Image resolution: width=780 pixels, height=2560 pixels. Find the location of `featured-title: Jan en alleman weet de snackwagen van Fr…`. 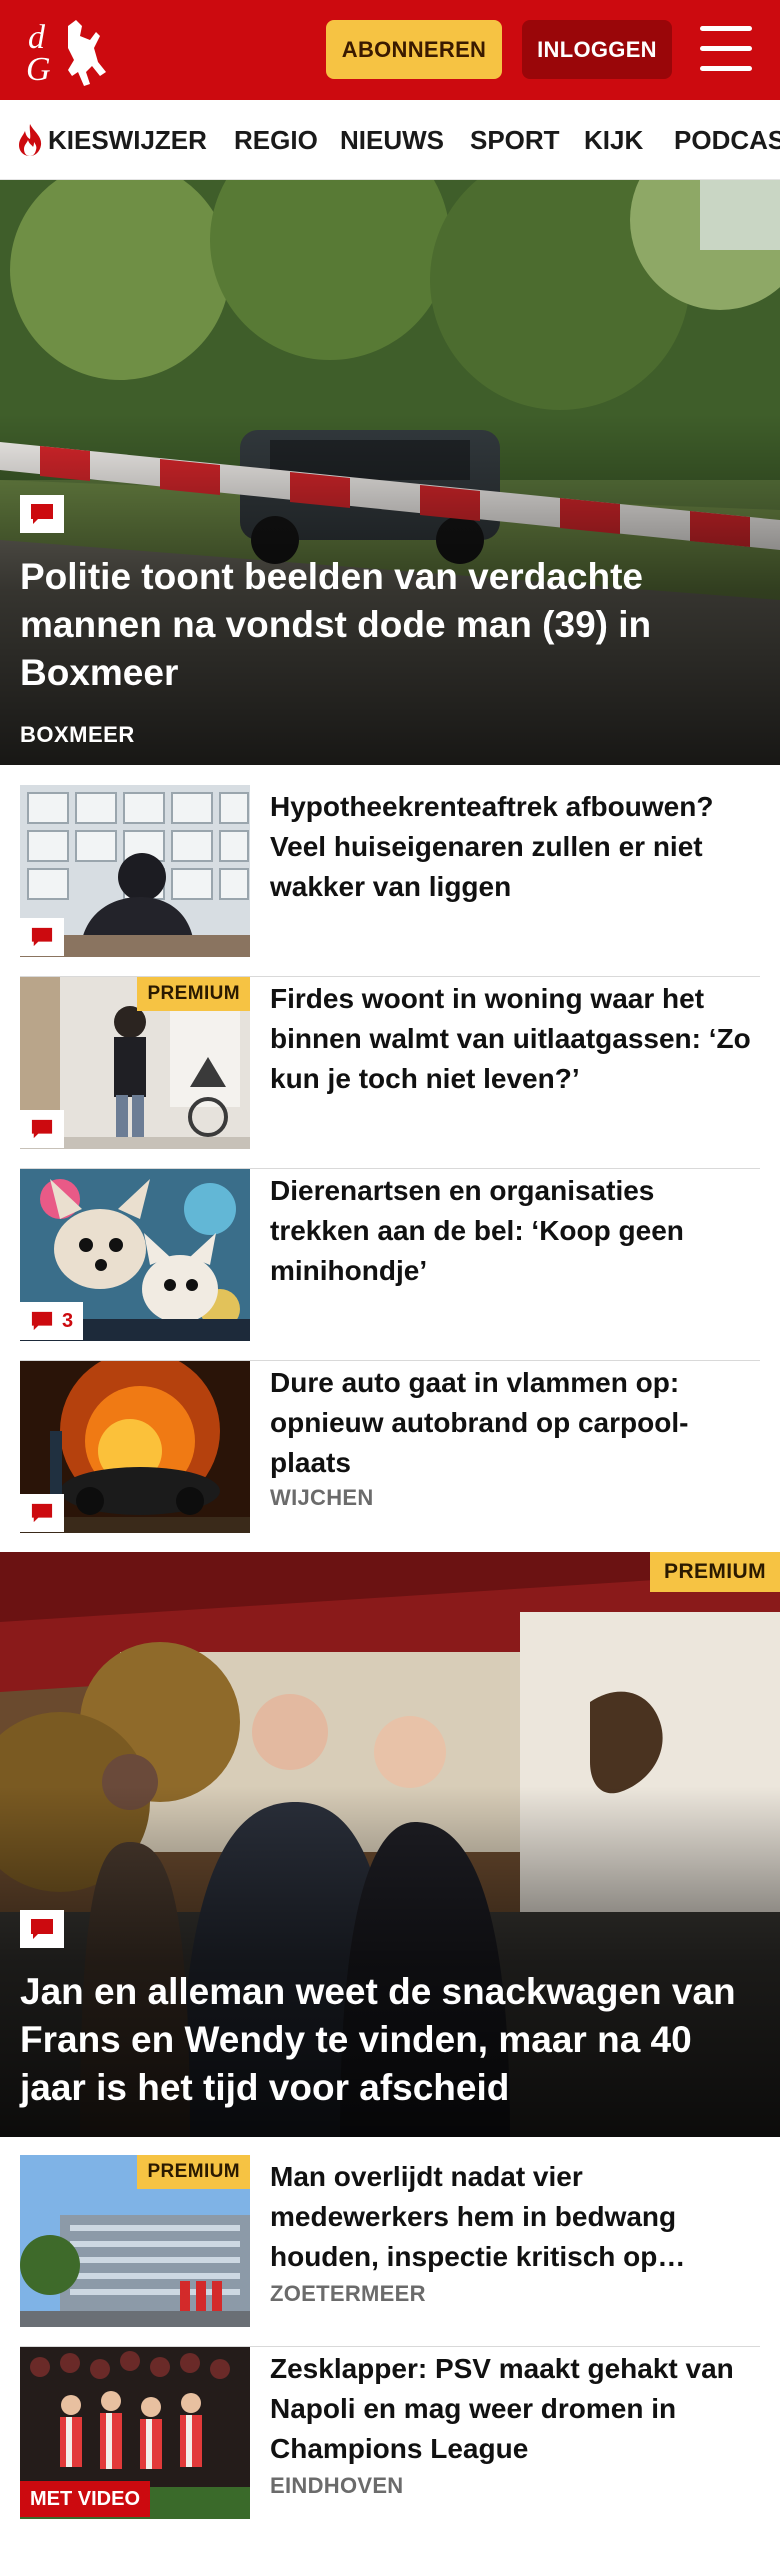

featured-title: Jan en alleman weet de snackwagen van Fr… is located at coordinates (378, 2039).